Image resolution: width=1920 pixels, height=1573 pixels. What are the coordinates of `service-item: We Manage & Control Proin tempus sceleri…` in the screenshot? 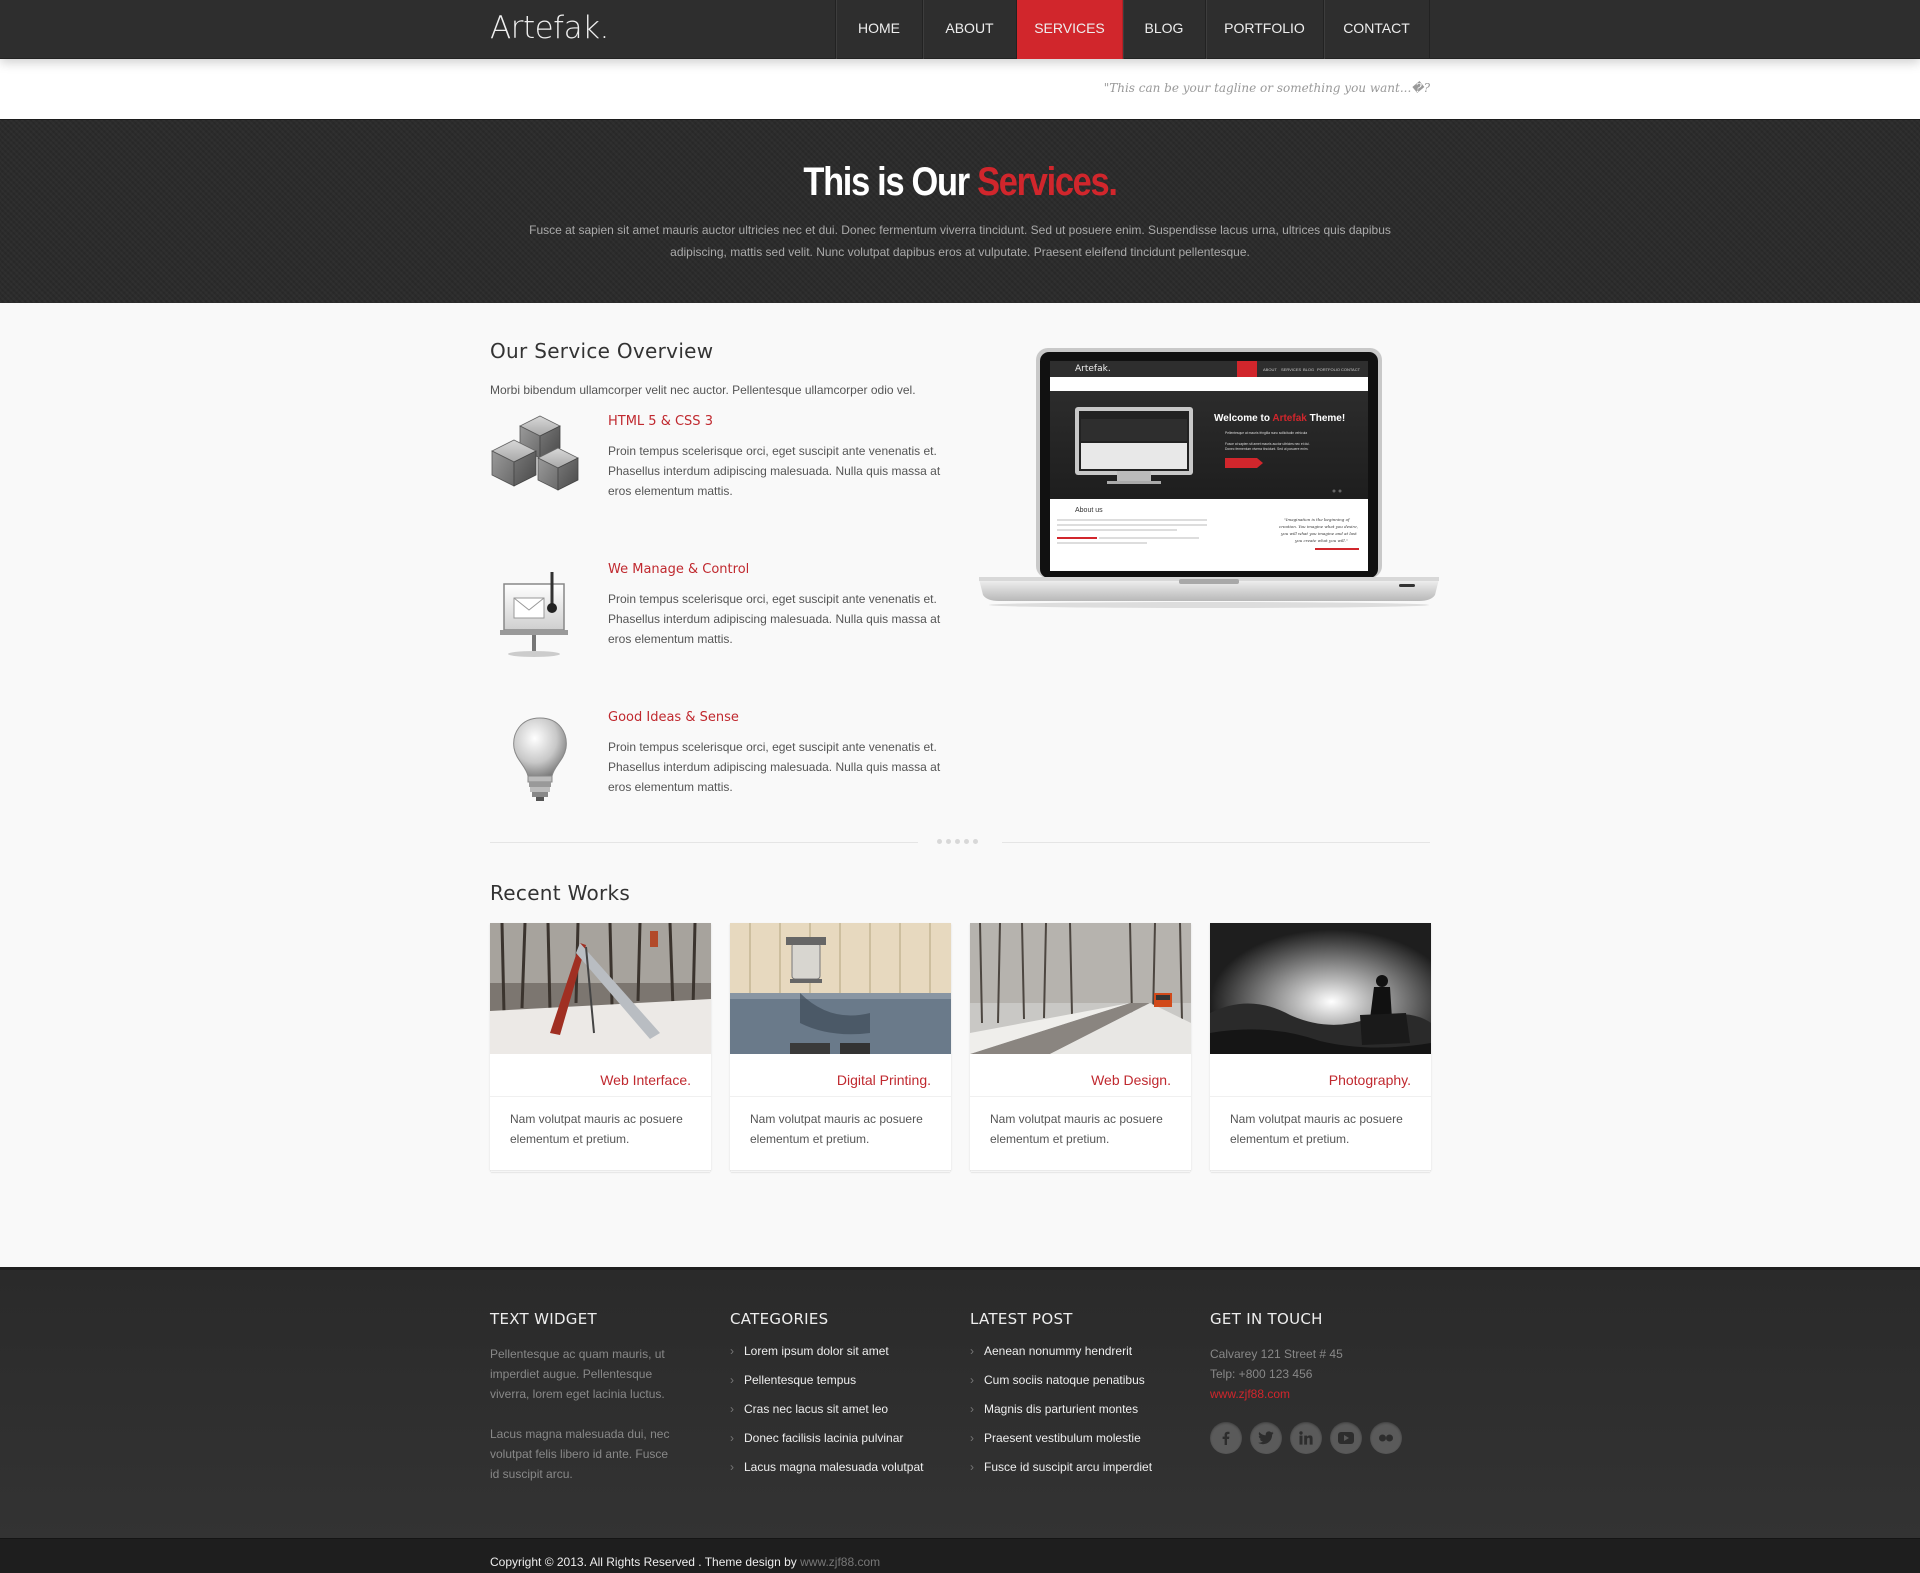 It's located at (725, 627).